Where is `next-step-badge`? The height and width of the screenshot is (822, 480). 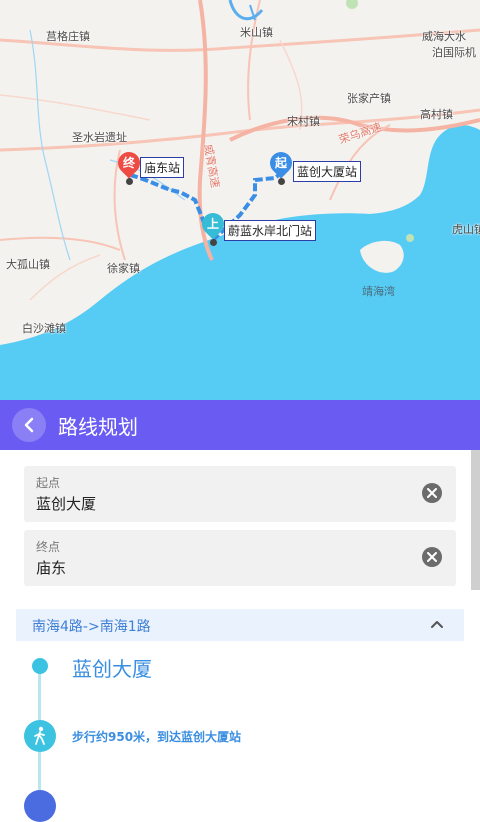
next-step-badge is located at coordinates (40, 806).